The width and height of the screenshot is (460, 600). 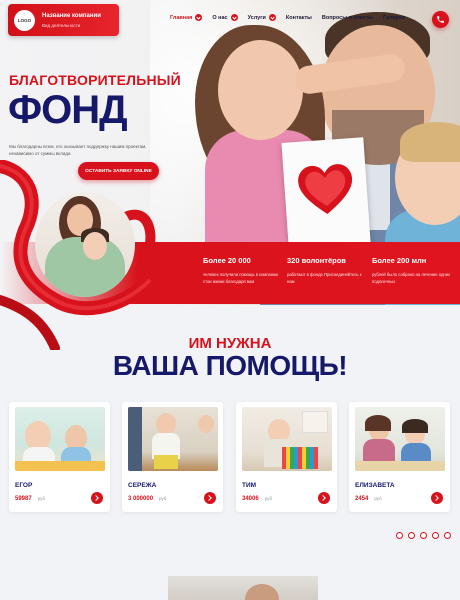 I want to click on nav-item-home: Главная, so click(x=186, y=17).